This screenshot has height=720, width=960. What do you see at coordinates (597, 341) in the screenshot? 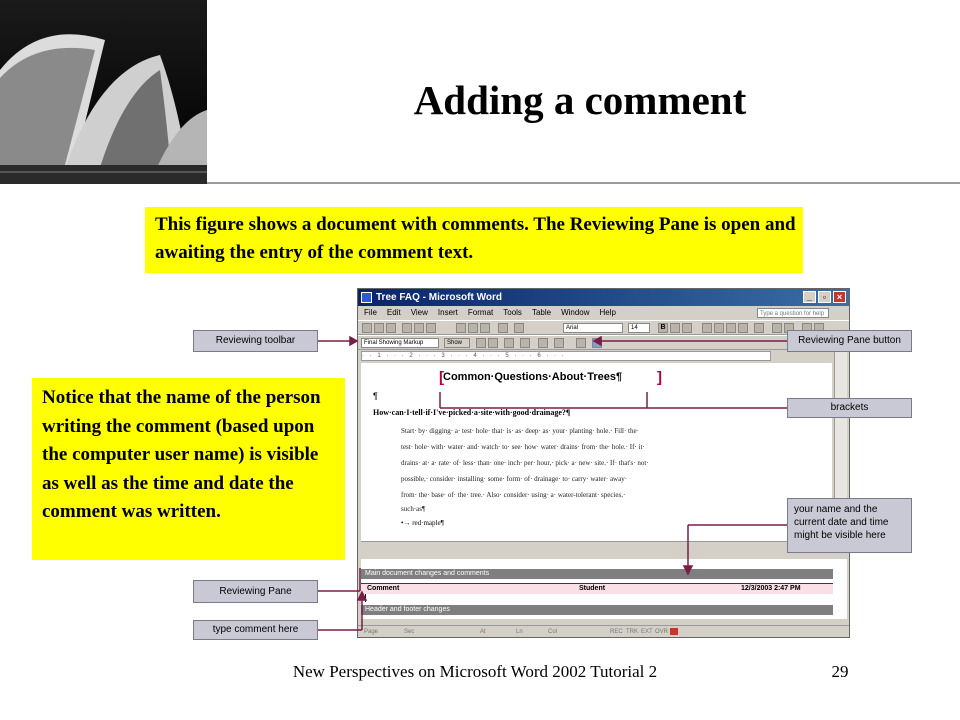
I see `arrowhead-pane-button` at bounding box center [597, 341].